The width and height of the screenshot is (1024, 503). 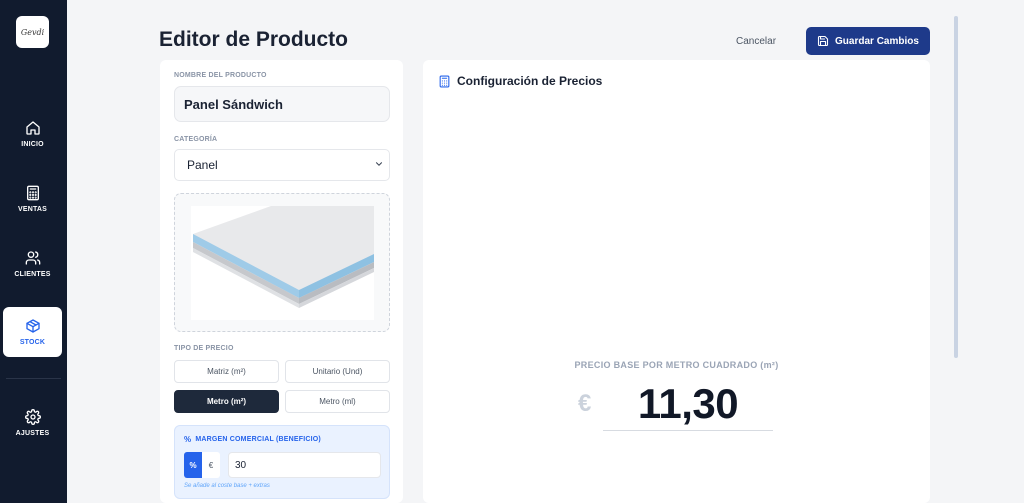 I want to click on sidebar-item-clientes: CLIENTES, so click(x=32, y=264).